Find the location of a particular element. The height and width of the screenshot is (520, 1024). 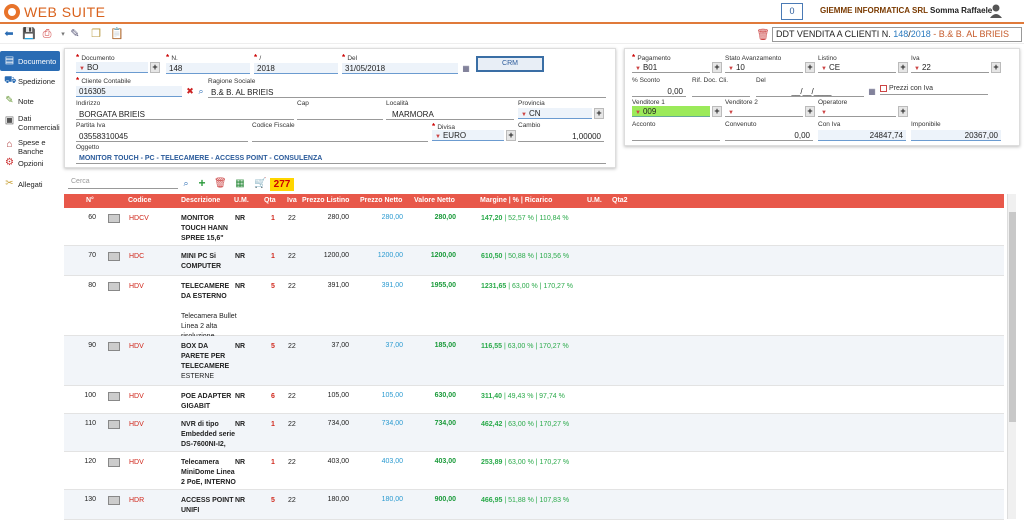

row-descrizione: Telecamera MiniDome Linea 2 PoE, INTERNO is located at coordinates (208, 473).